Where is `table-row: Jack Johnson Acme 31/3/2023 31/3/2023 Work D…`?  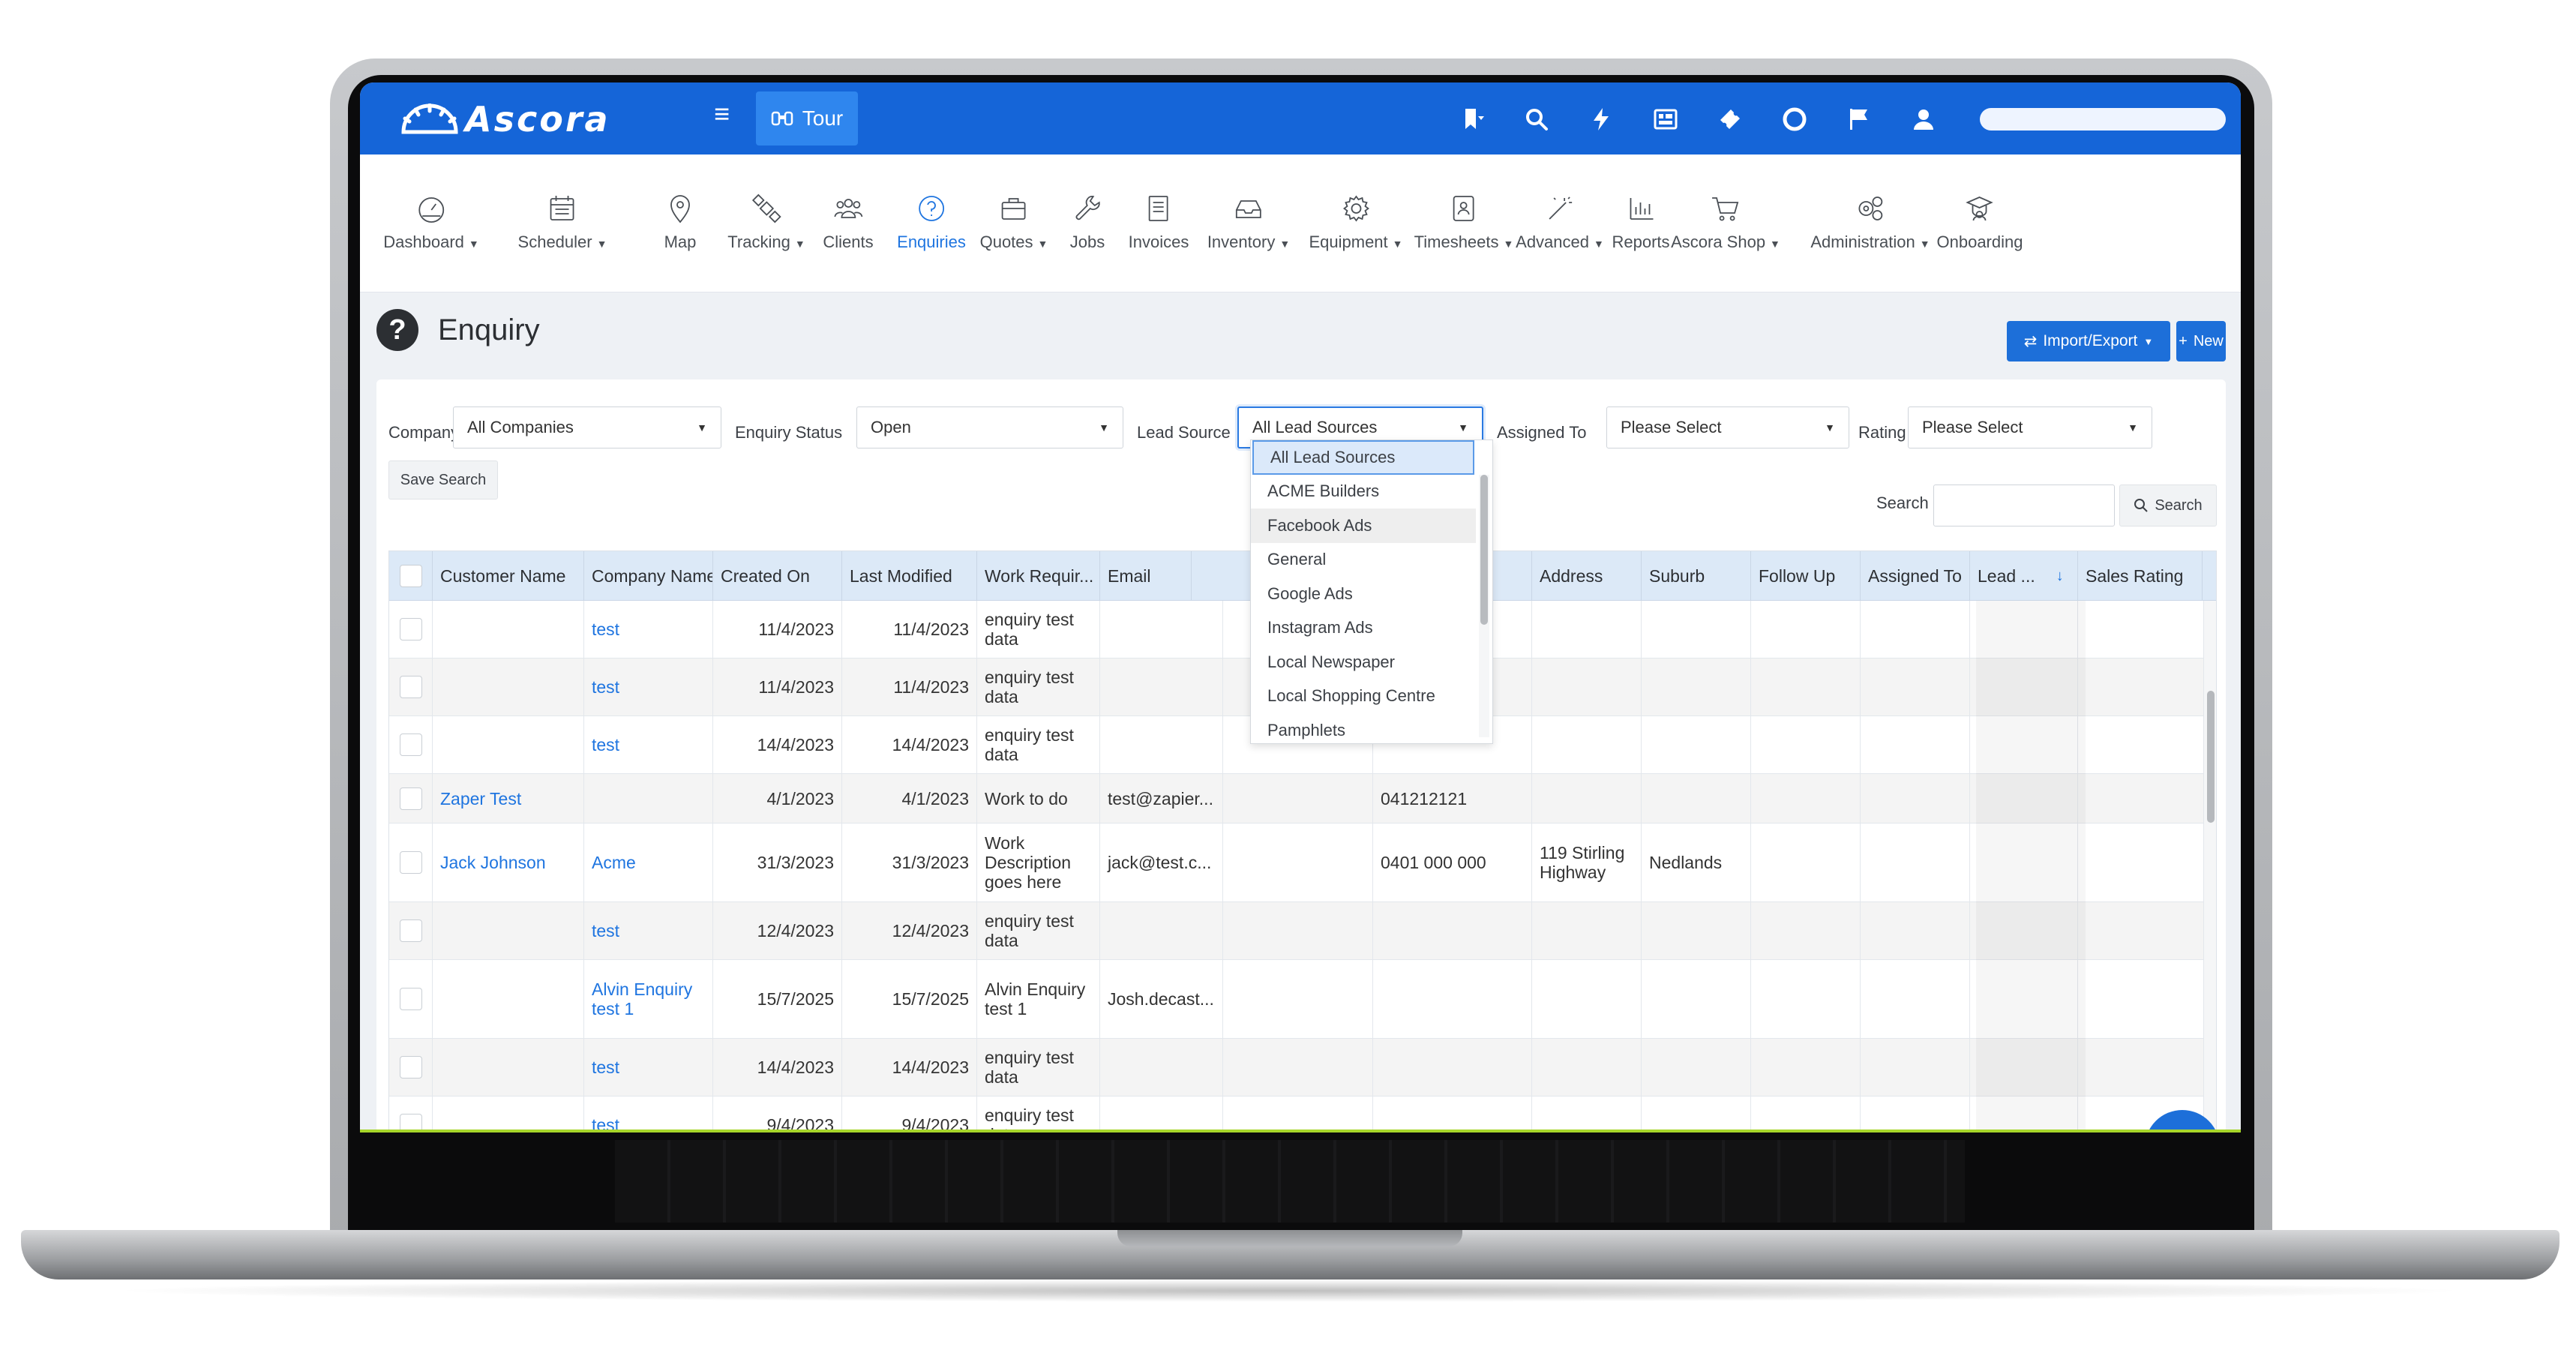 table-row: Jack Johnson Acme 31/3/2023 31/3/2023 Work D… is located at coordinates (1303, 863).